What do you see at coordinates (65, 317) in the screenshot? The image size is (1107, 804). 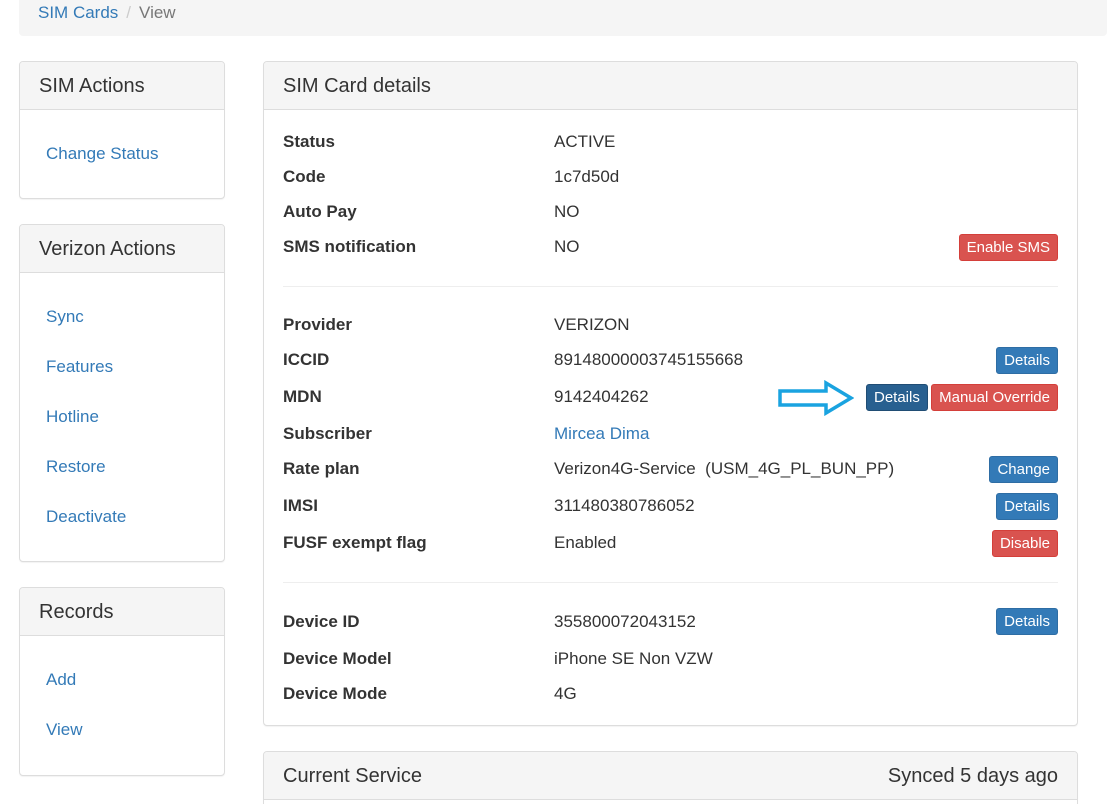 I see `sync-link: Sync` at bounding box center [65, 317].